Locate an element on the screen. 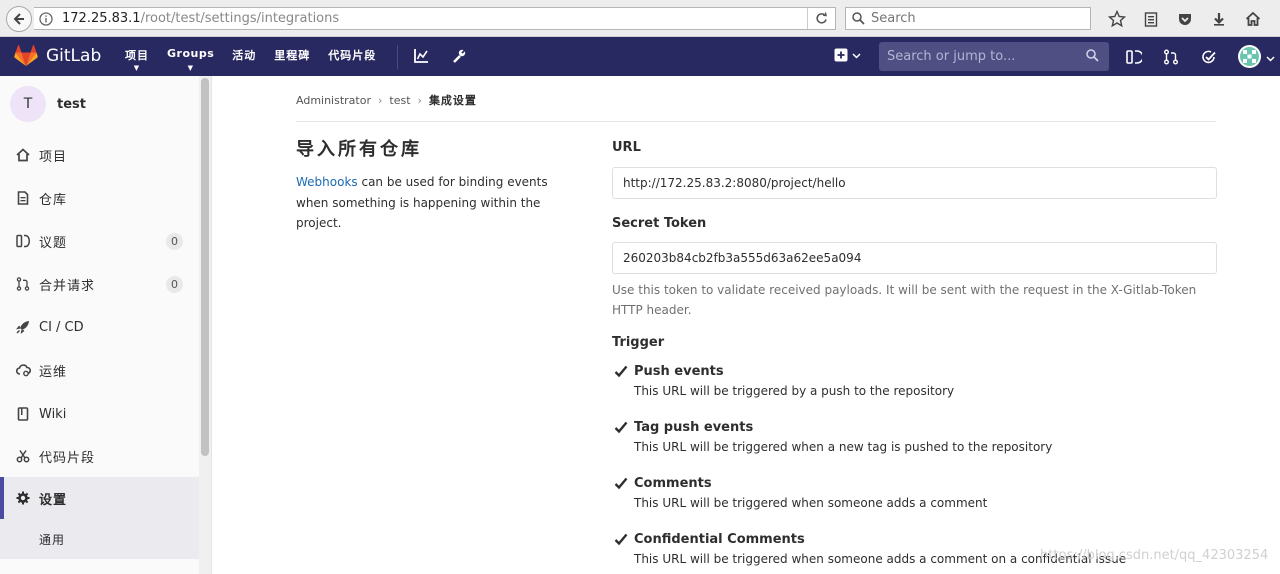 The width and height of the screenshot is (1280, 574). page-title: 导入所有仓库 is located at coordinates (359, 149).